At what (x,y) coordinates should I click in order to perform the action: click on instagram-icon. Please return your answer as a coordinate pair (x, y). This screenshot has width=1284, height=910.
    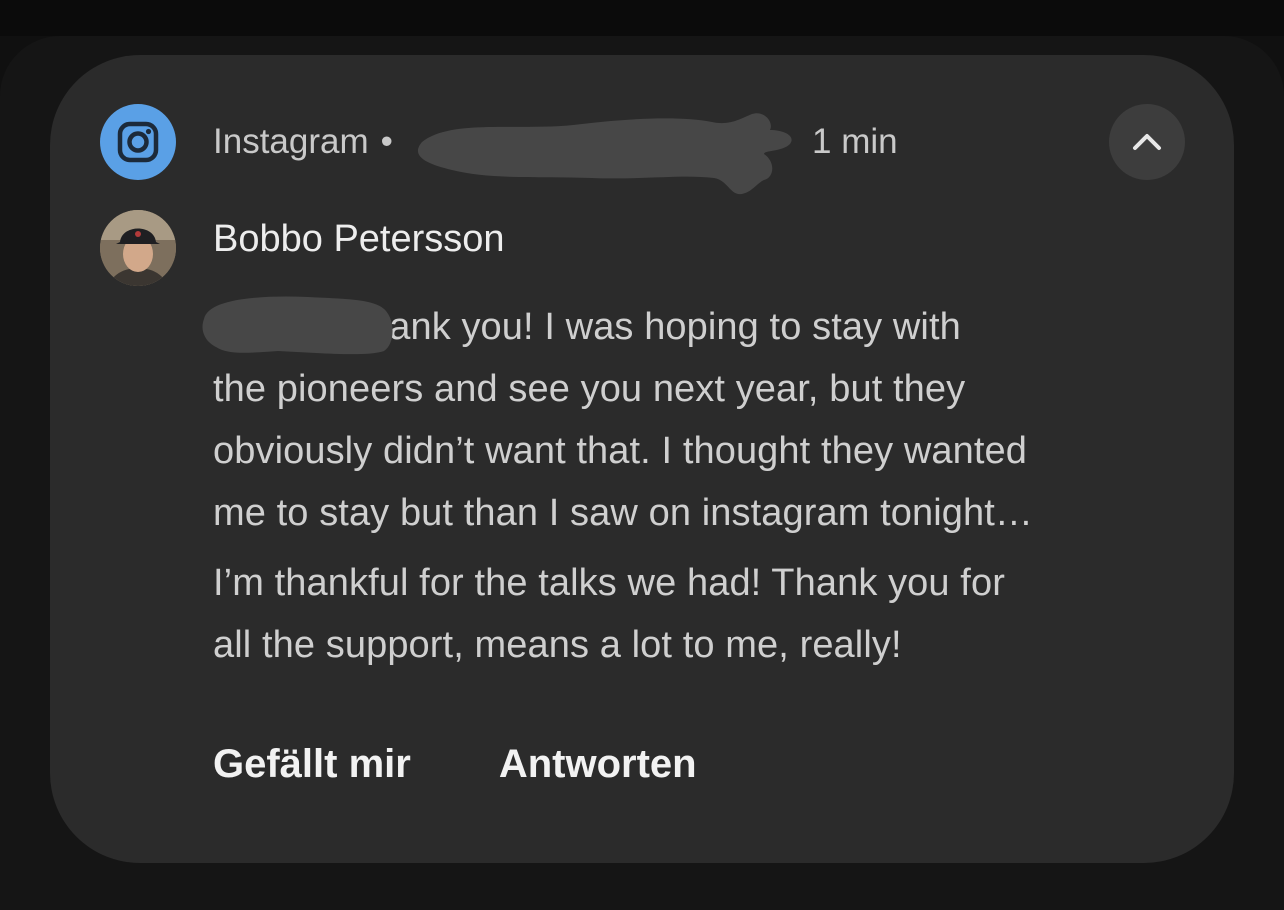
    Looking at the image, I should click on (138, 142).